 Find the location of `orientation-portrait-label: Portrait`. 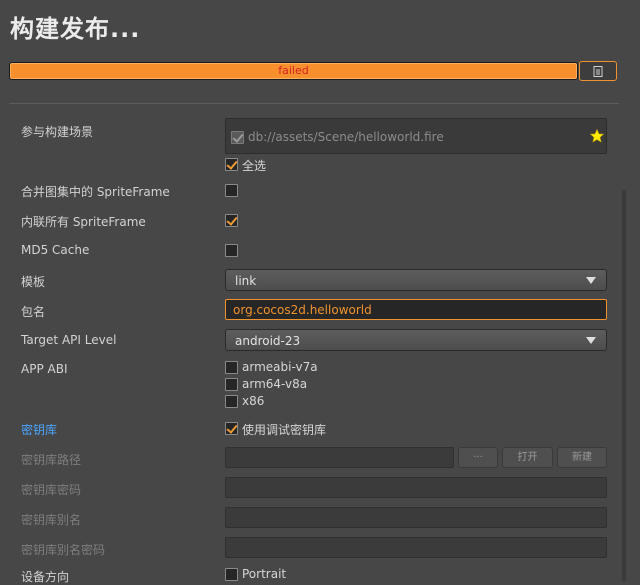

orientation-portrait-label: Portrait is located at coordinates (264, 574).